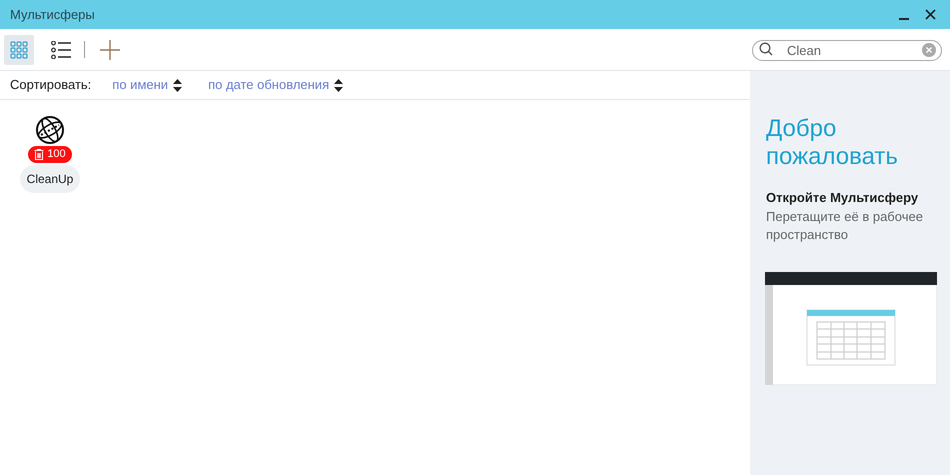  I want to click on grid-icon, so click(19, 49).